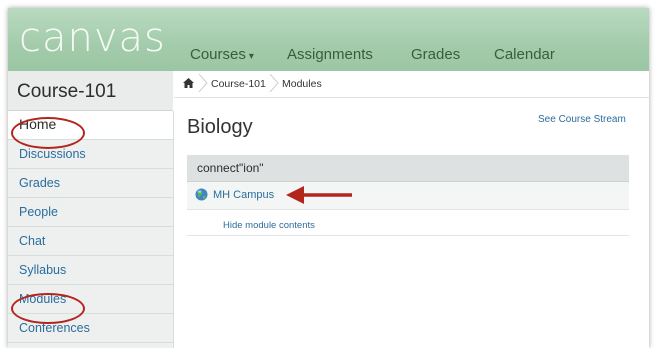 This screenshot has width=662, height=348. I want to click on see-course-stream-link: See Course Stream, so click(582, 119).